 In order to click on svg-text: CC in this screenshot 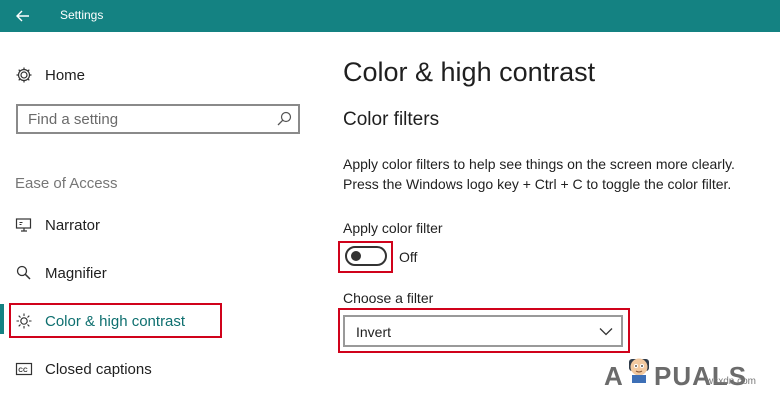, I will do `click(23, 370)`.